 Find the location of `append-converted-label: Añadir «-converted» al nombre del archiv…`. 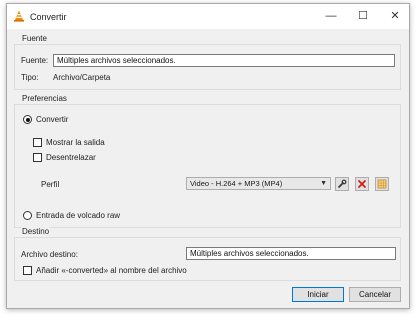

append-converted-label: Añadir «-converted» al nombre del archiv… is located at coordinates (111, 270).